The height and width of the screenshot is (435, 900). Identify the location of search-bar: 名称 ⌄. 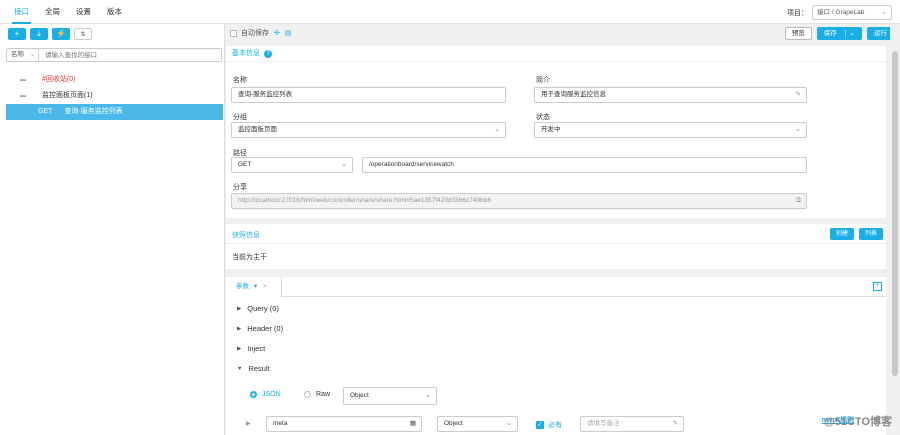
(114, 55).